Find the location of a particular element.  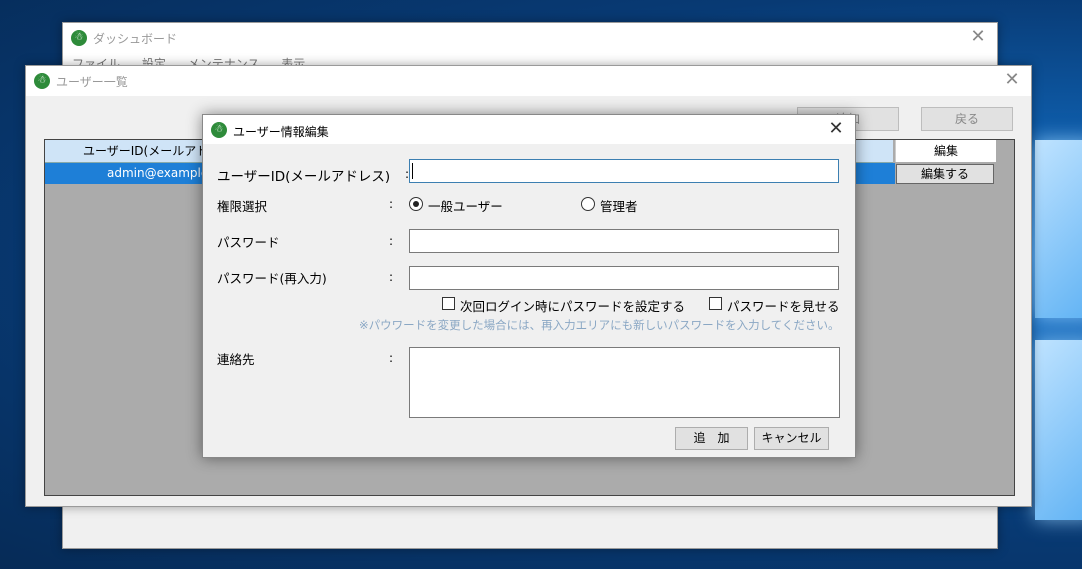

user-list-titlebar: ☃ ユーザー一覧 ✕ is located at coordinates (528, 81).